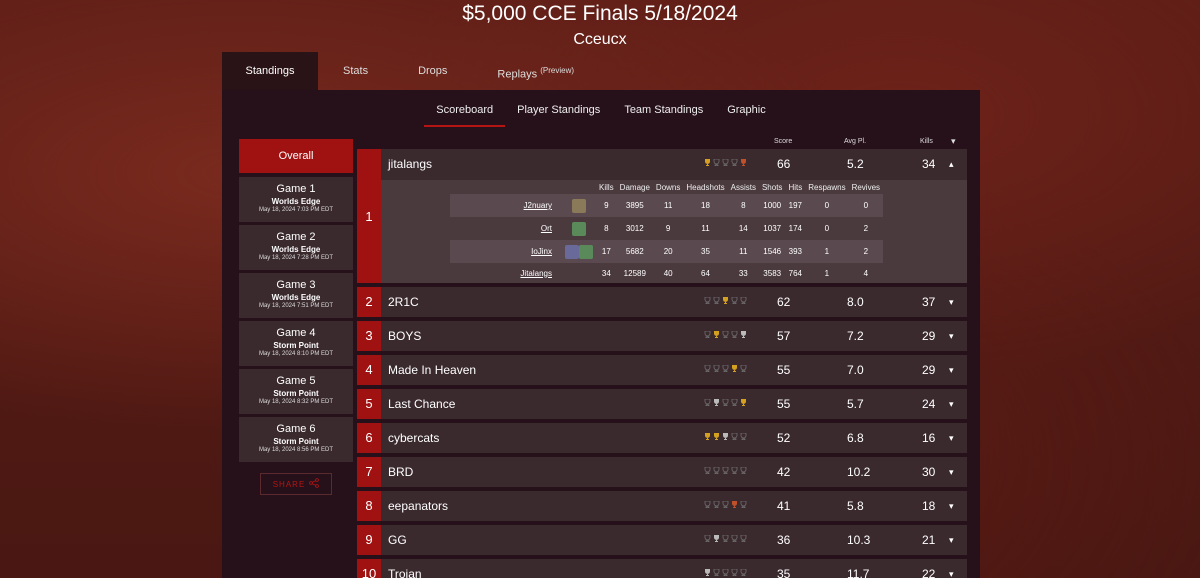 The image size is (1200, 578). What do you see at coordinates (662, 370) in the screenshot?
I see `team-row: 4 Made In Heaven 55 7.0 29 ▾` at bounding box center [662, 370].